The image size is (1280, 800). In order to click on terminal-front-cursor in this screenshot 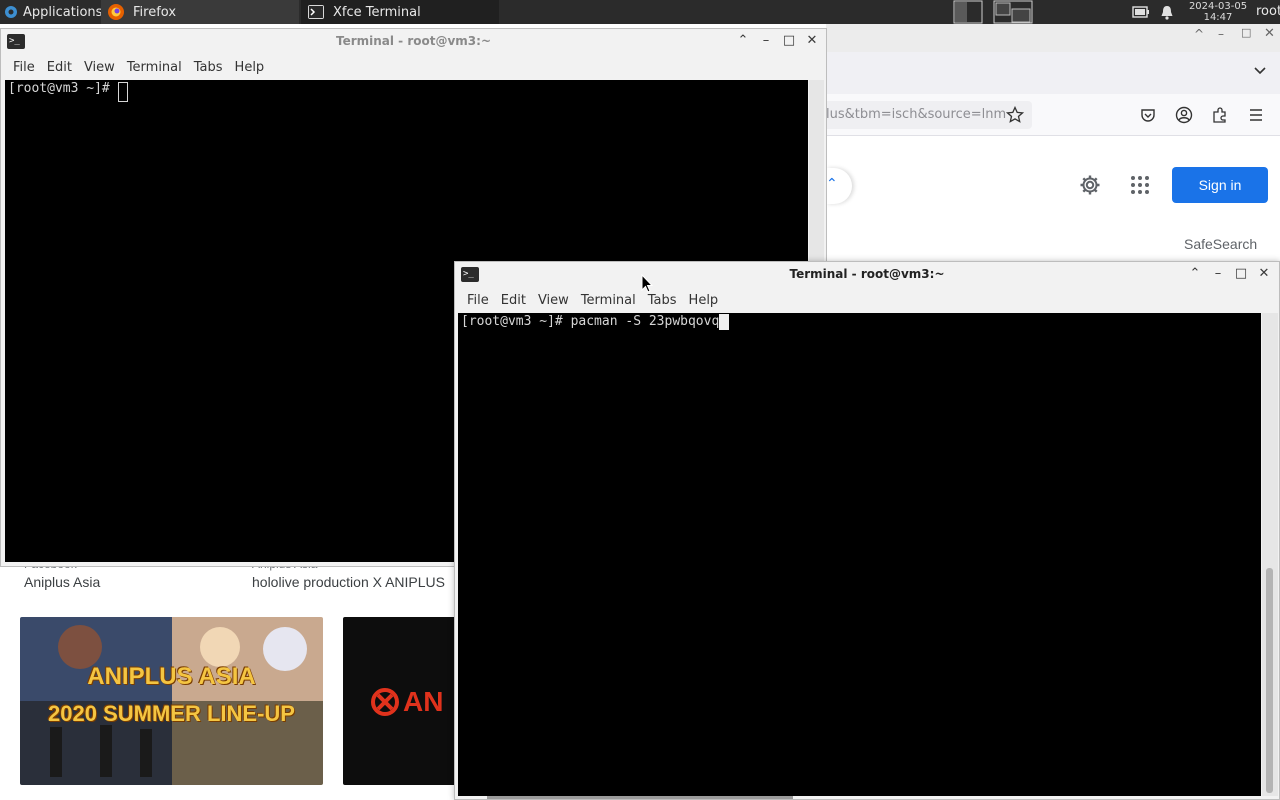, I will do `click(724, 322)`.